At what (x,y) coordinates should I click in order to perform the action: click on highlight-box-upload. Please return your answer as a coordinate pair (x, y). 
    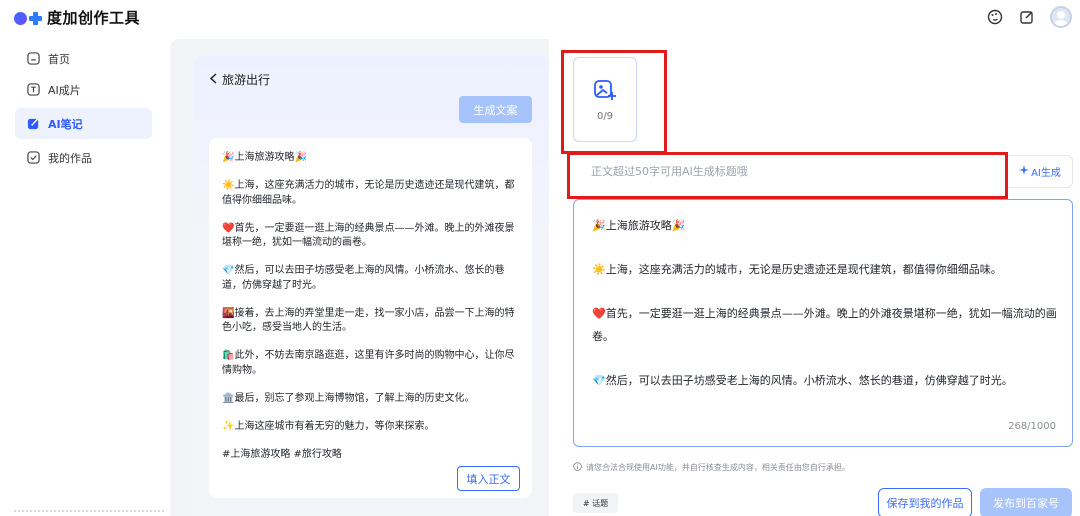
    Looking at the image, I should click on (614, 102).